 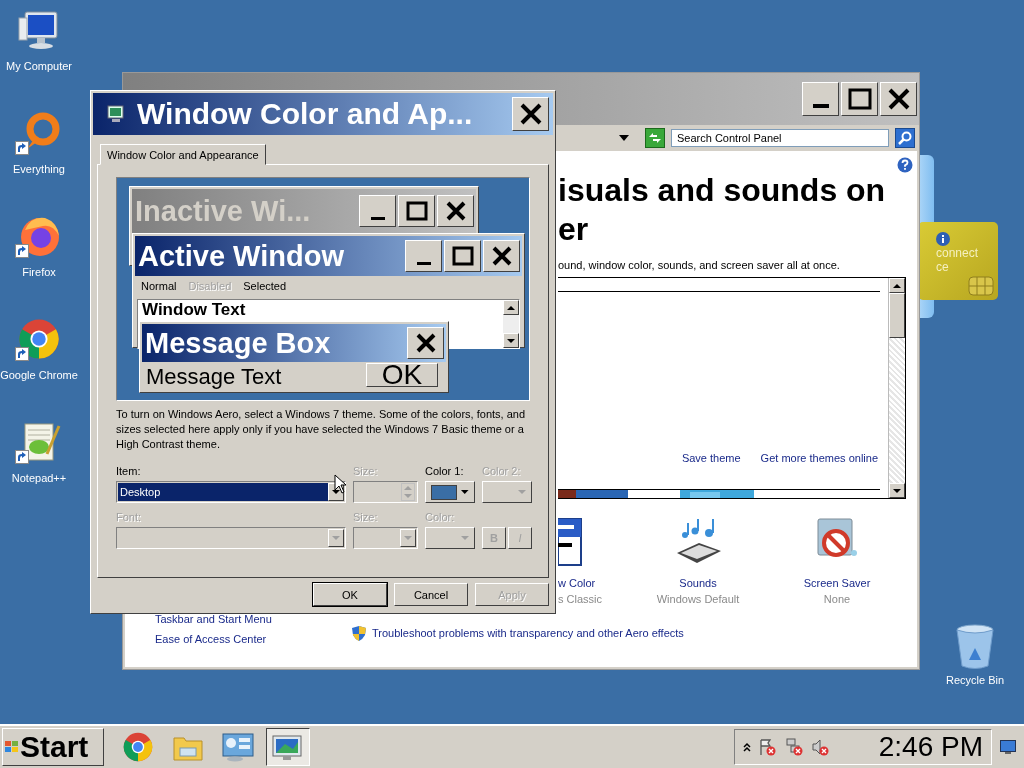 What do you see at coordinates (698, 599) in the screenshot?
I see `setting-value: Windows Default` at bounding box center [698, 599].